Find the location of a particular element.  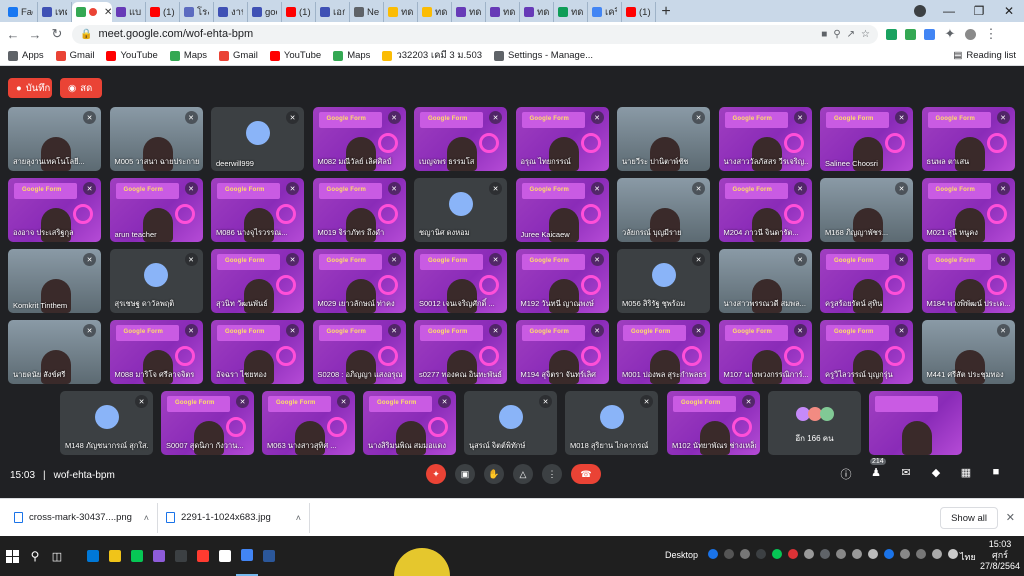

close-shelf-icon: ✕ is located at coordinates (1010, 517).